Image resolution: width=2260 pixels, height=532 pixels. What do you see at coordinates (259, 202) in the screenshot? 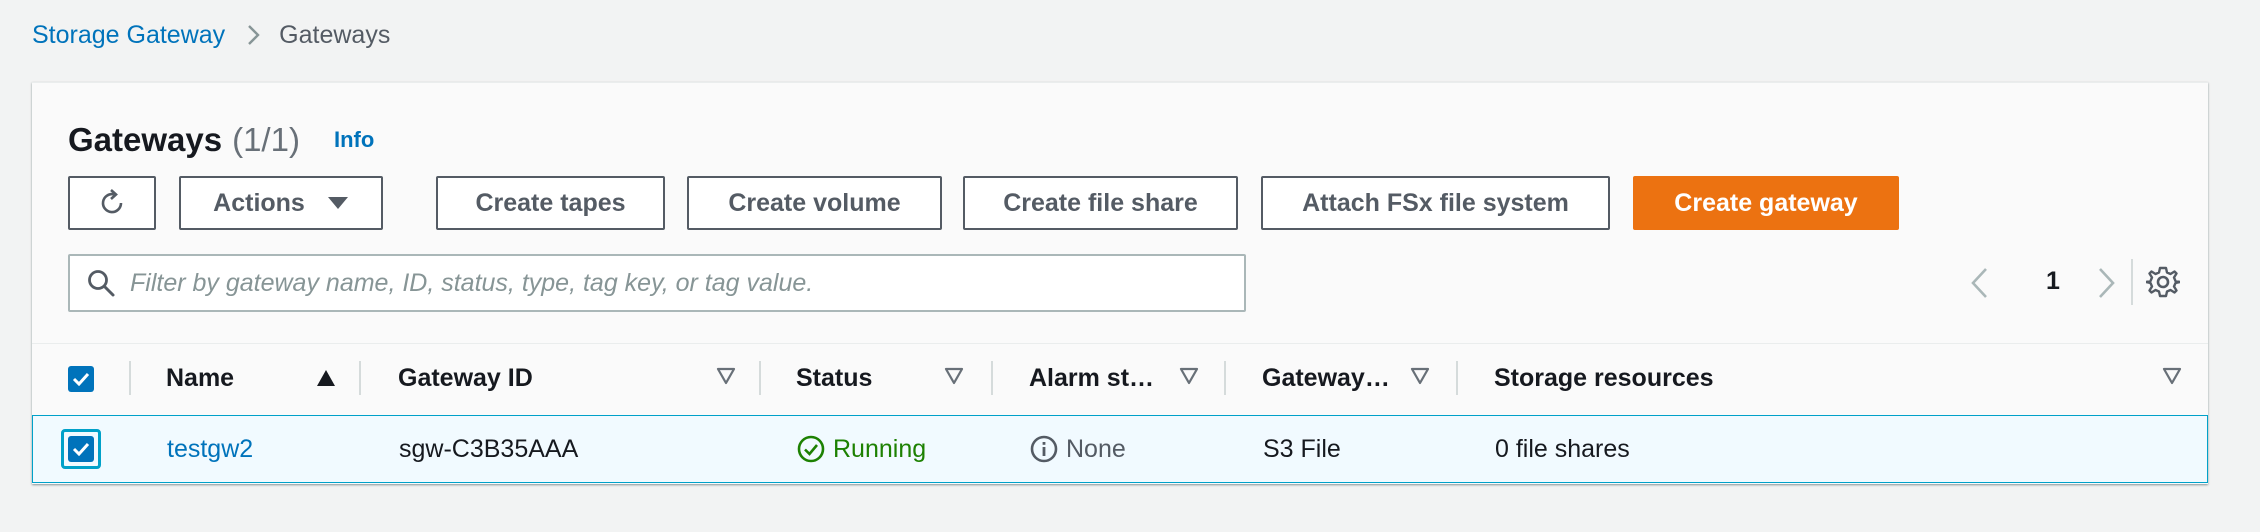
I see `actions-label: Actions` at bounding box center [259, 202].